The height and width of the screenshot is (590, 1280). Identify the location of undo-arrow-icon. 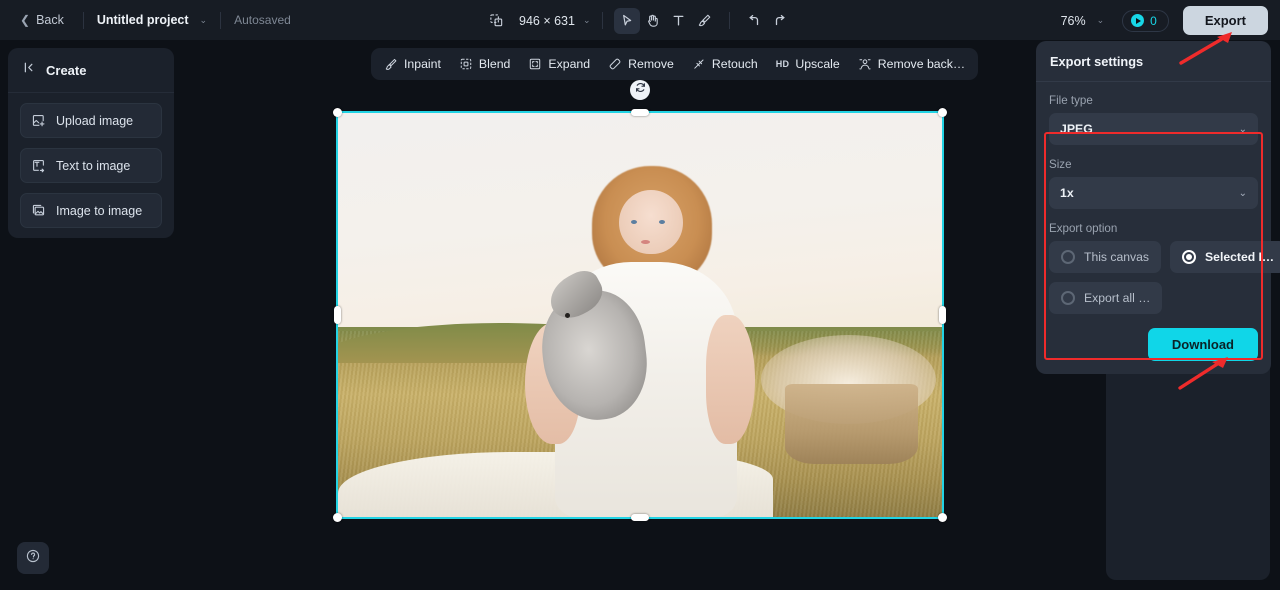
(754, 21).